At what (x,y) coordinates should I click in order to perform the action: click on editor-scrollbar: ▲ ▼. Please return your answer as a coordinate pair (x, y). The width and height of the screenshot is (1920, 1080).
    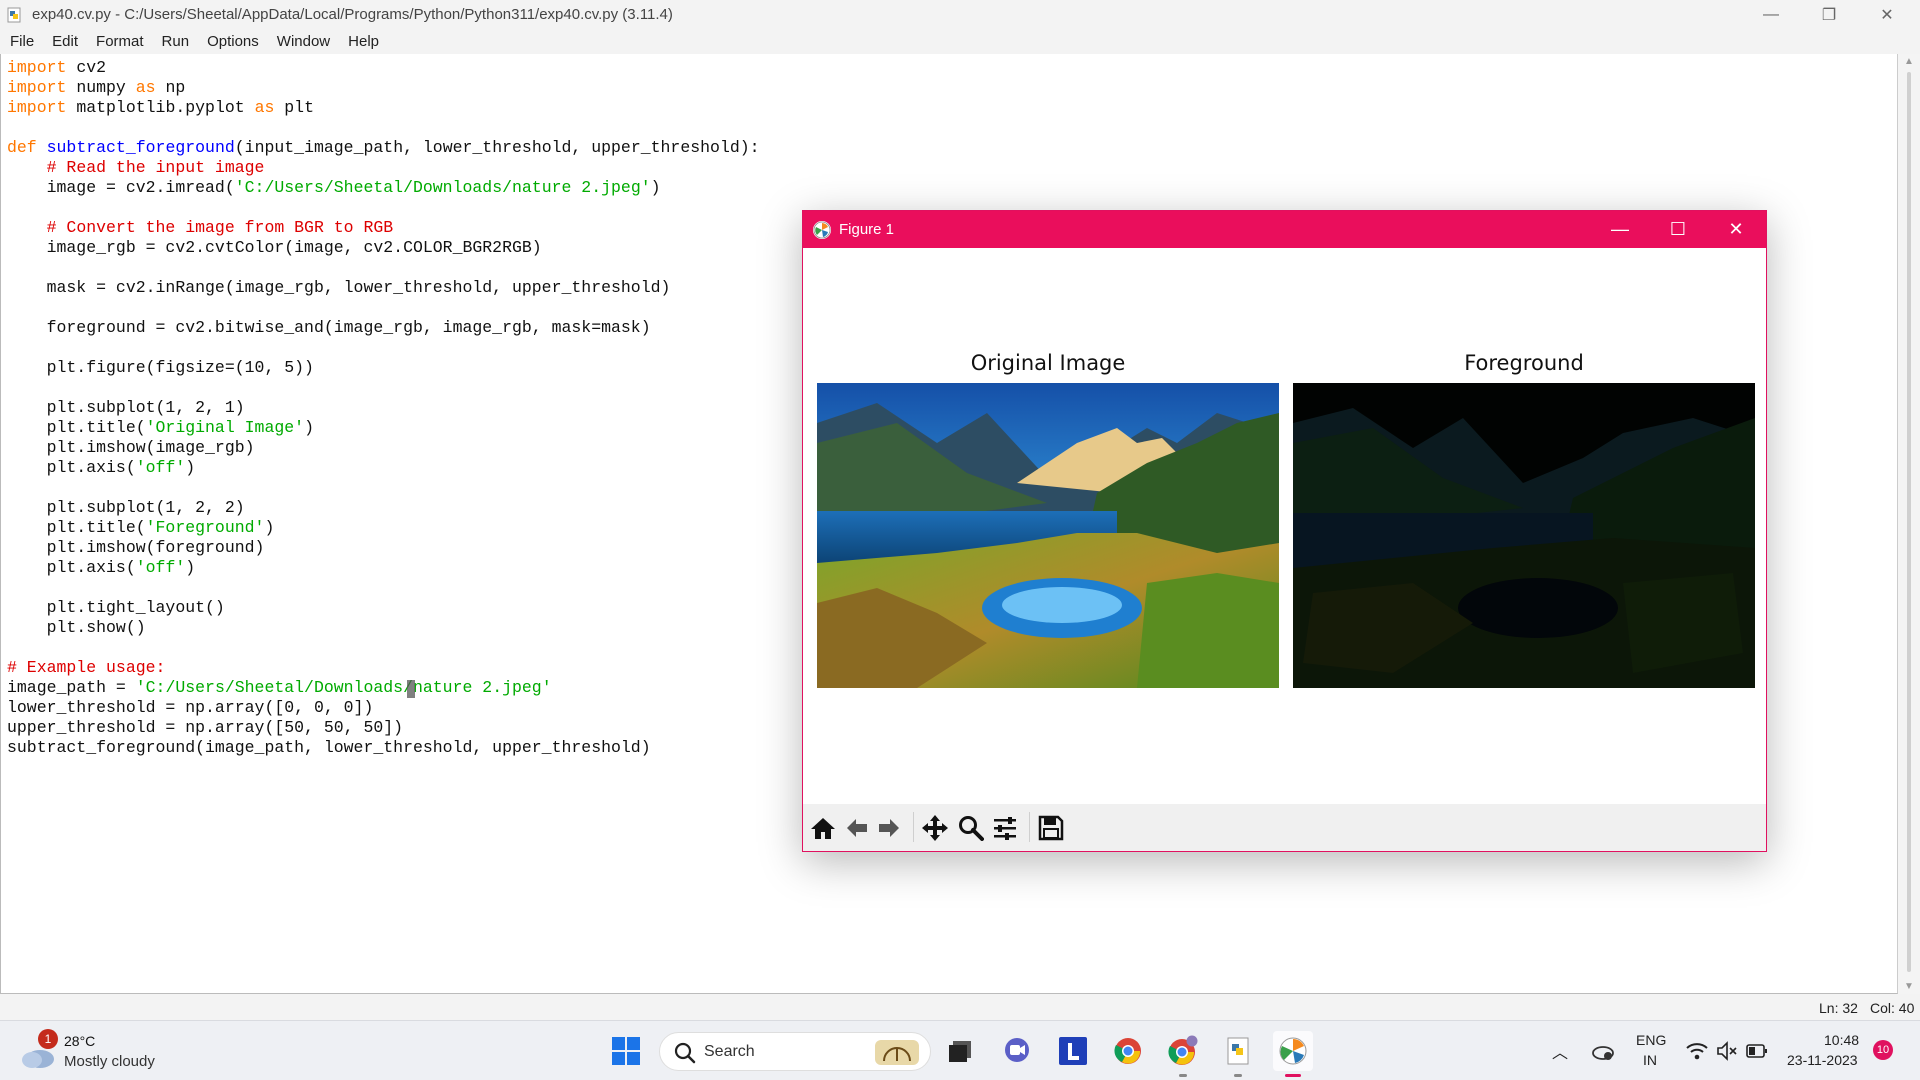
    Looking at the image, I should click on (1909, 524).